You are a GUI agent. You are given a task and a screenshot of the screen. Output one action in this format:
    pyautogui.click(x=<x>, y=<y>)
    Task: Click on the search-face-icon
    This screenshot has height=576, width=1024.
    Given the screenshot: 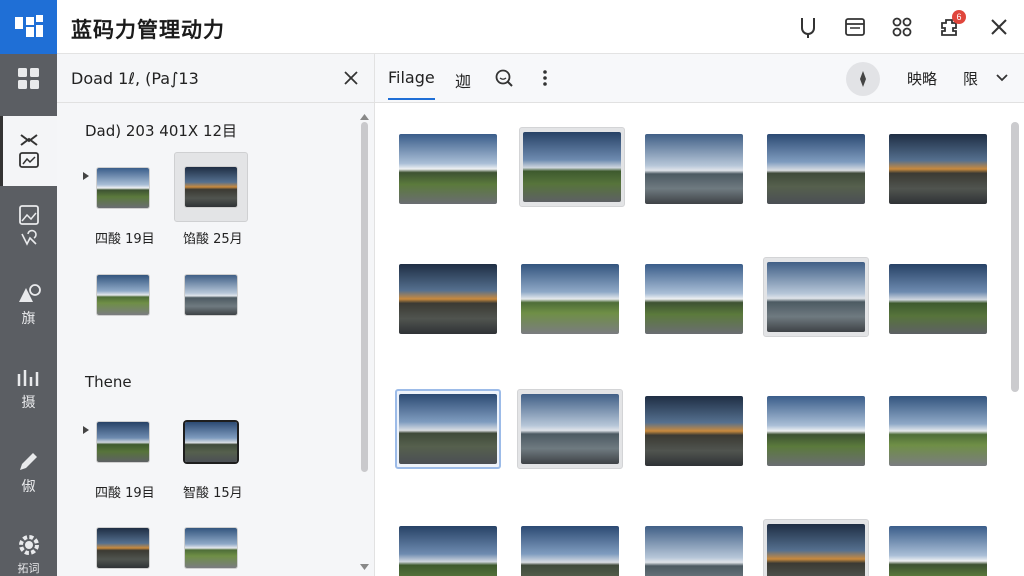 What is the action you would take?
    pyautogui.click(x=504, y=78)
    